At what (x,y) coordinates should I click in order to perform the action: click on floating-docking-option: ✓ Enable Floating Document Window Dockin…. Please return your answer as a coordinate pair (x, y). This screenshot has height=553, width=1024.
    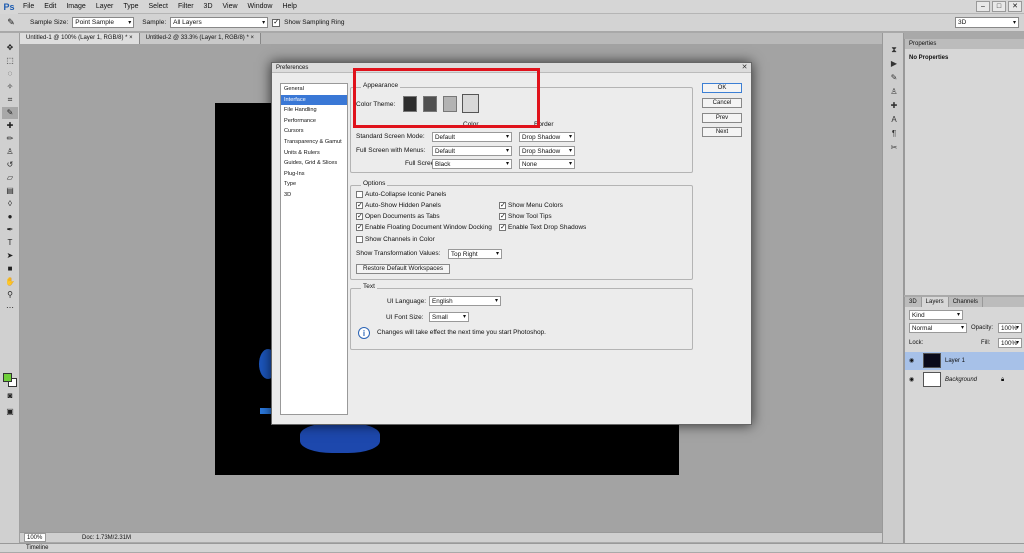
    Looking at the image, I should click on (424, 227).